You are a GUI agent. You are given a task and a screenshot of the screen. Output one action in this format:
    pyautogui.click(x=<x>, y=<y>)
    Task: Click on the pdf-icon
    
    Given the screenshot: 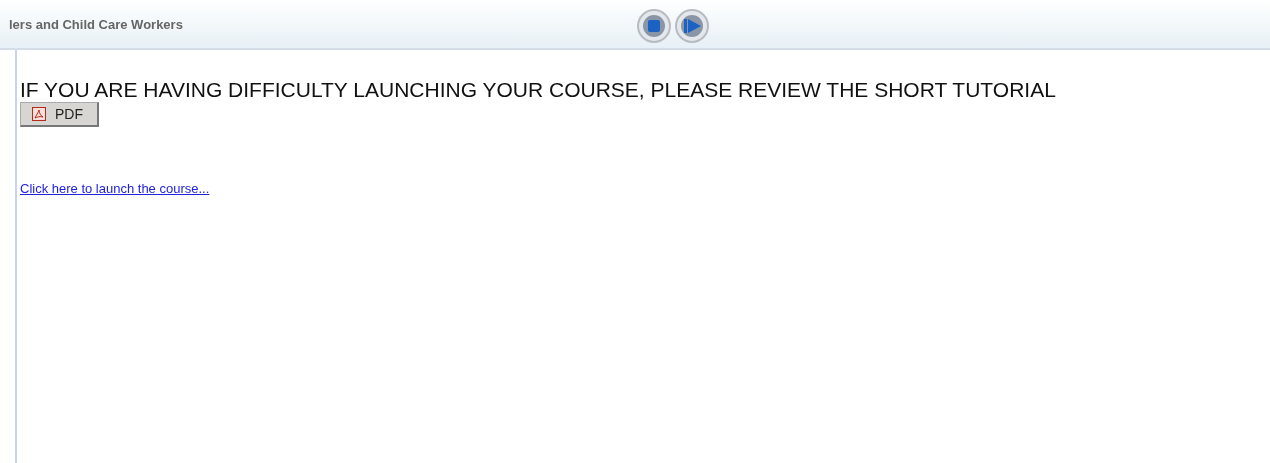 What is the action you would take?
    pyautogui.click(x=39, y=114)
    